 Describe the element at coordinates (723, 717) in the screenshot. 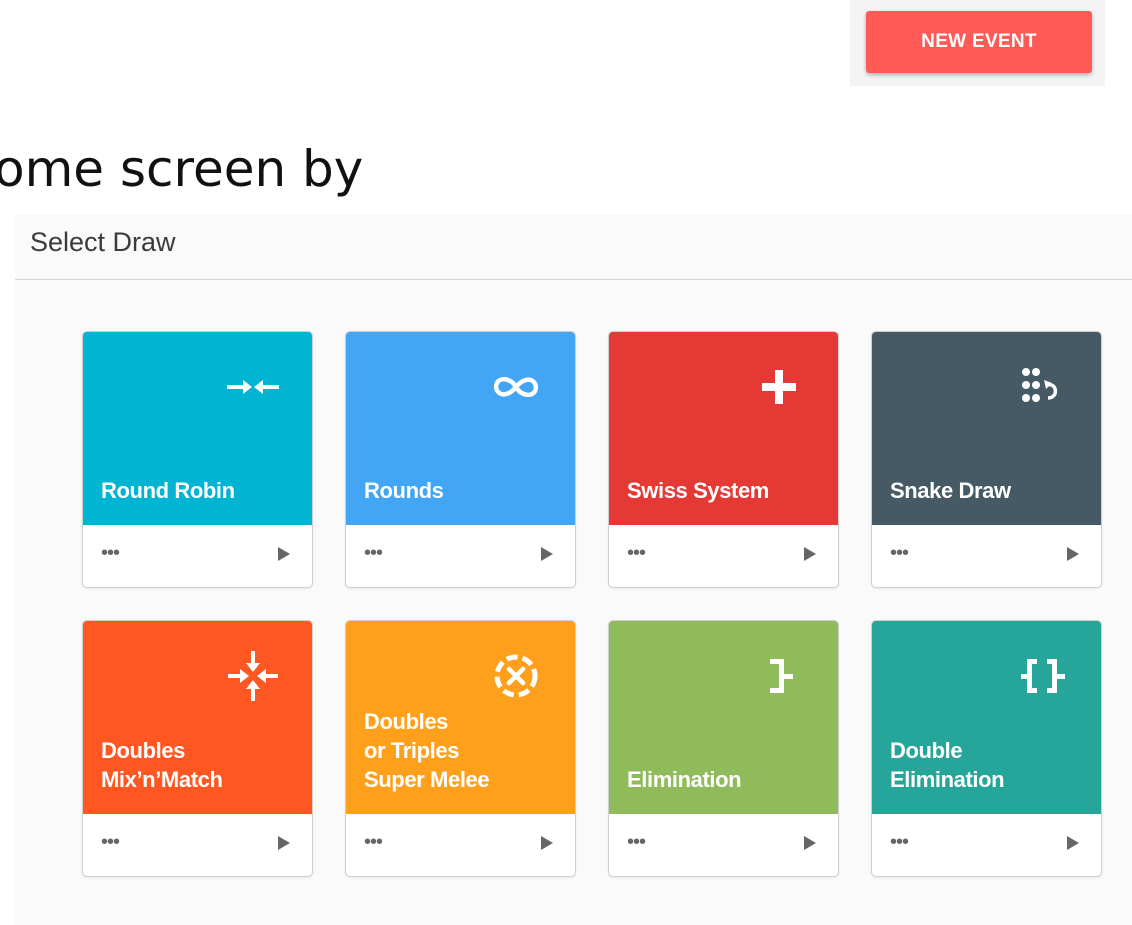

I see `draw-card-banner: Elimination` at that location.